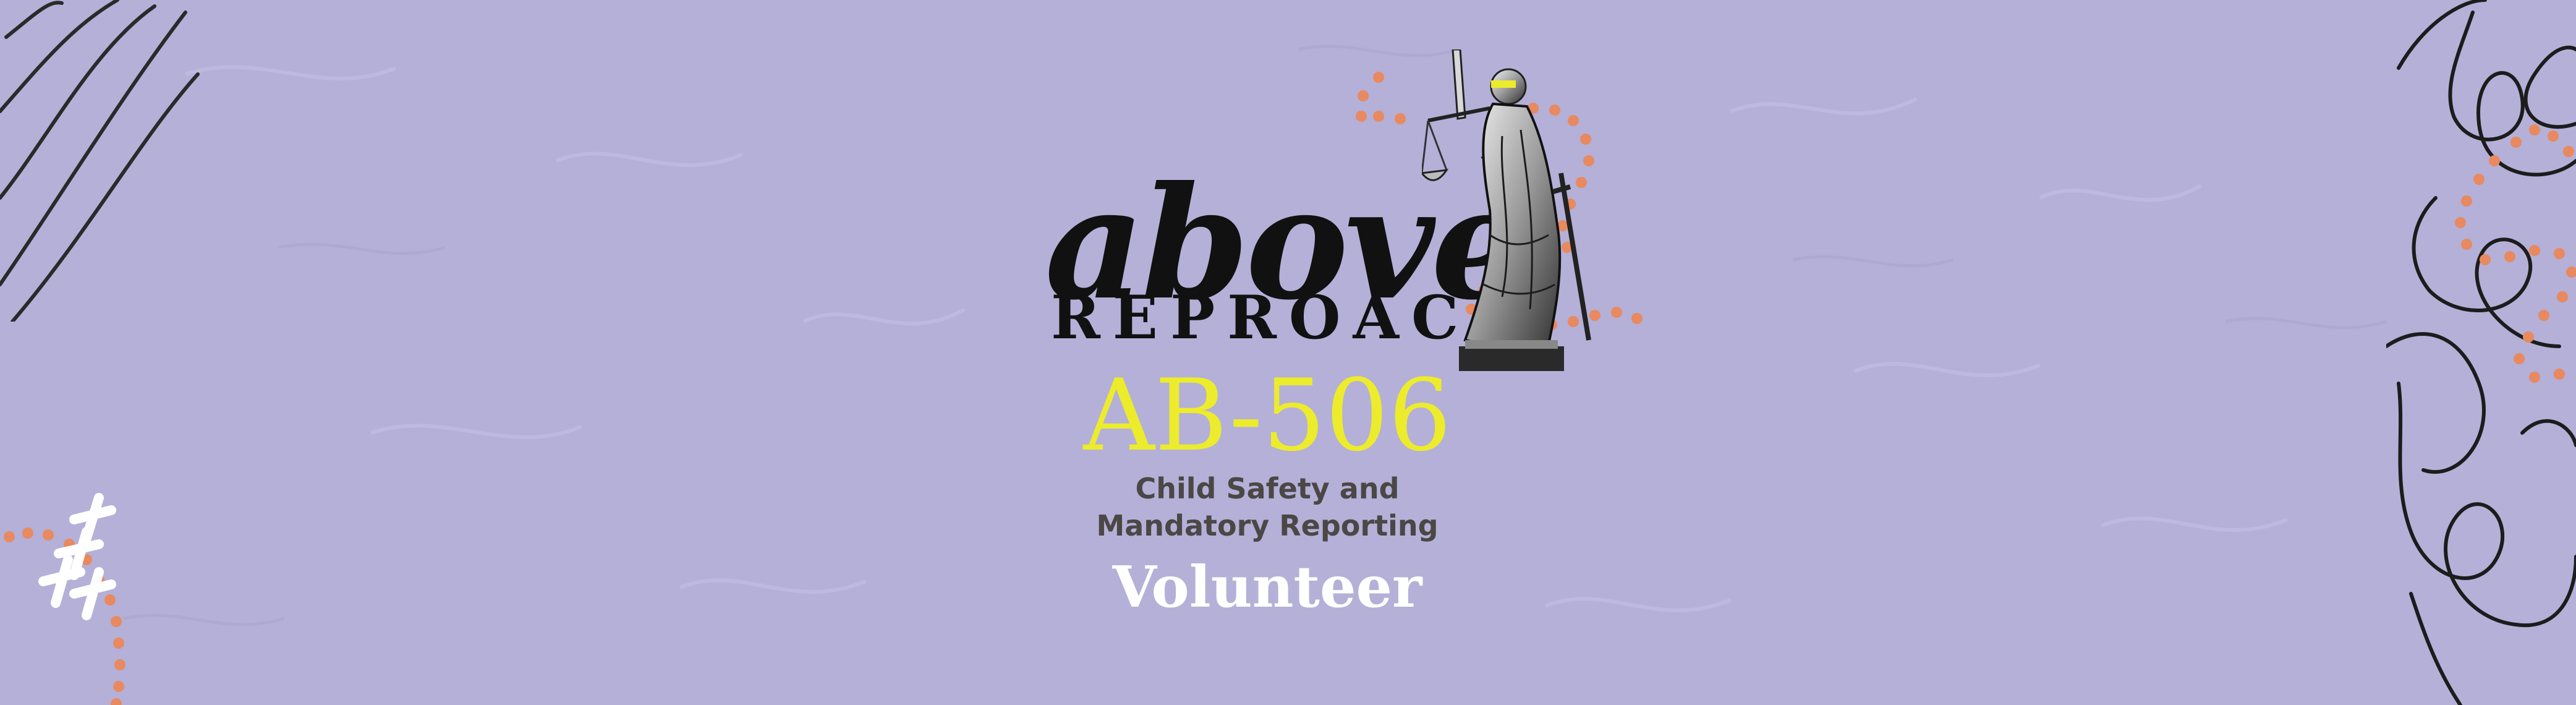 The image size is (2576, 705). Describe the element at coordinates (1267, 586) in the screenshot. I see `audience-label: Volunteer` at that location.